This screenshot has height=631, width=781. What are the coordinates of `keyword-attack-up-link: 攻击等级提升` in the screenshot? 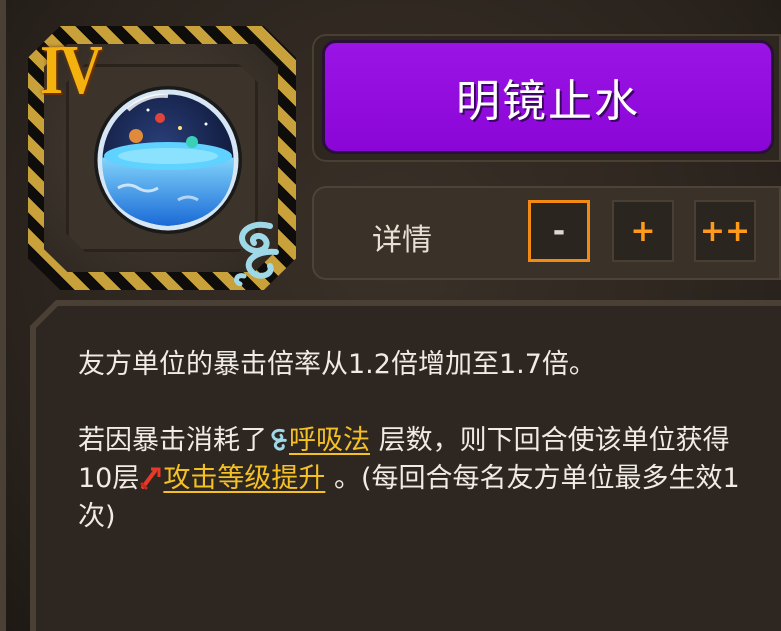 It's located at (244, 478).